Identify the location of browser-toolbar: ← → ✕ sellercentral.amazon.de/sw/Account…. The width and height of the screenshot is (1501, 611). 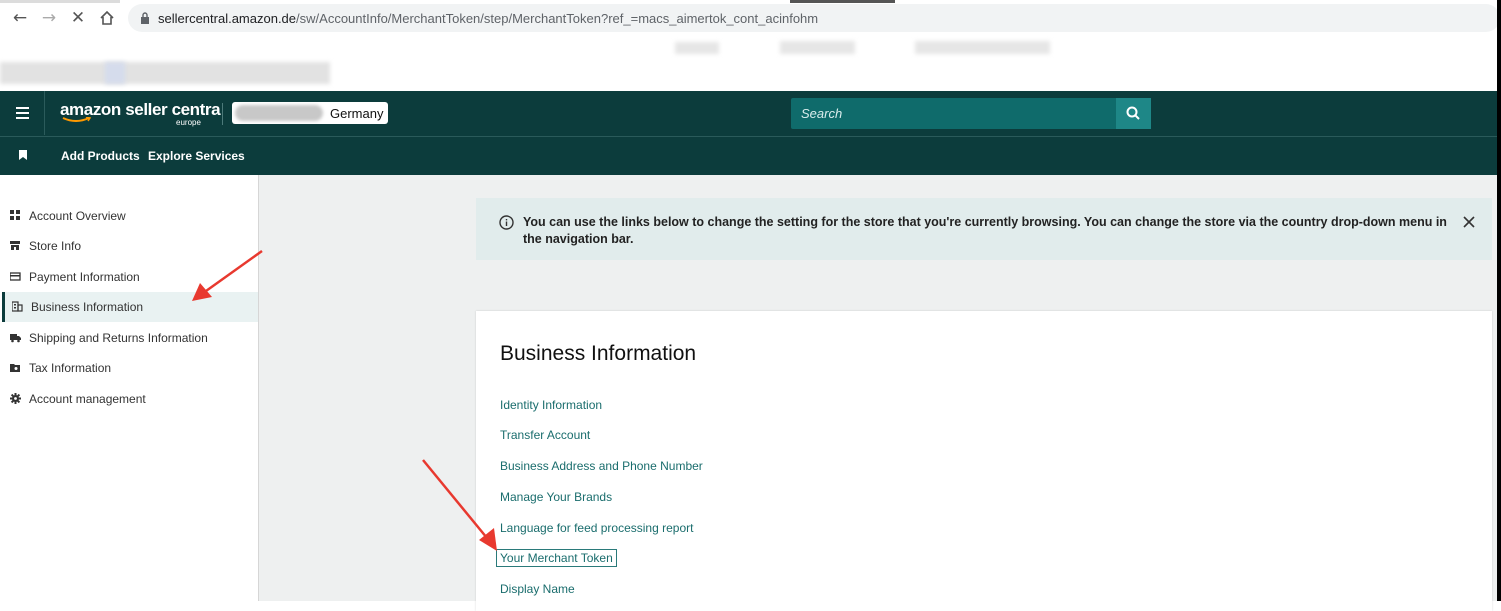
(750, 45).